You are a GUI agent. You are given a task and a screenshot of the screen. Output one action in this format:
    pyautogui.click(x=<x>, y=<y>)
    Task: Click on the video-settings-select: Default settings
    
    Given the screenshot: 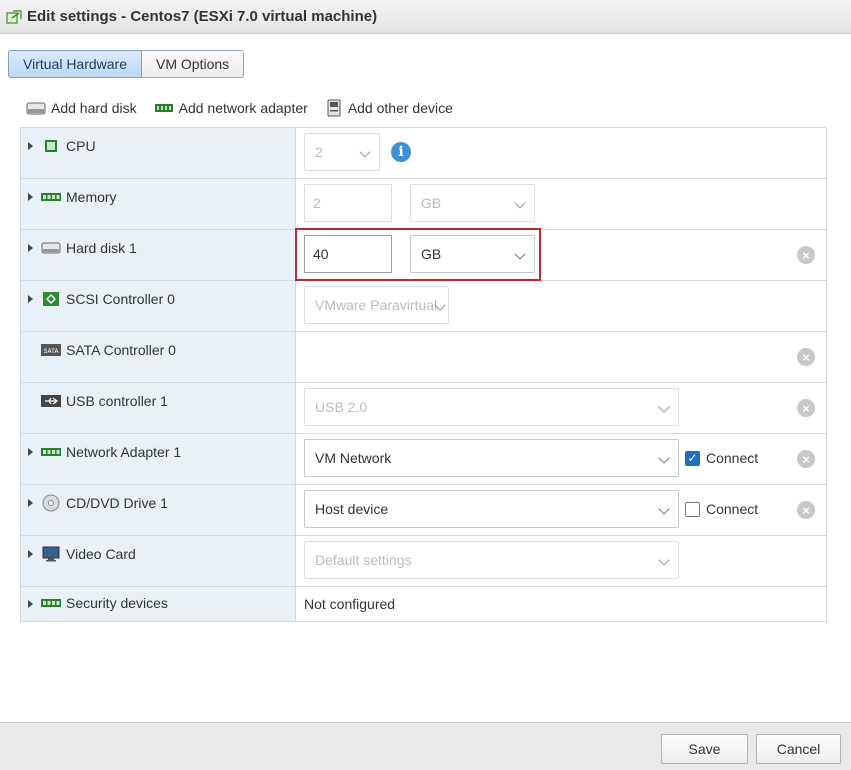 What is the action you would take?
    pyautogui.click(x=491, y=560)
    